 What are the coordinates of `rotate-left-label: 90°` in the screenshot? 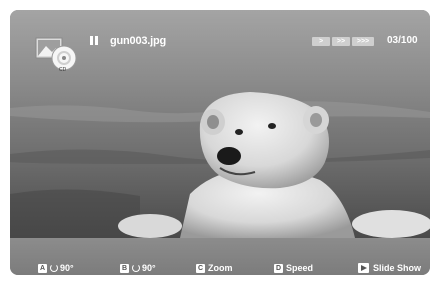 It's located at (67, 268).